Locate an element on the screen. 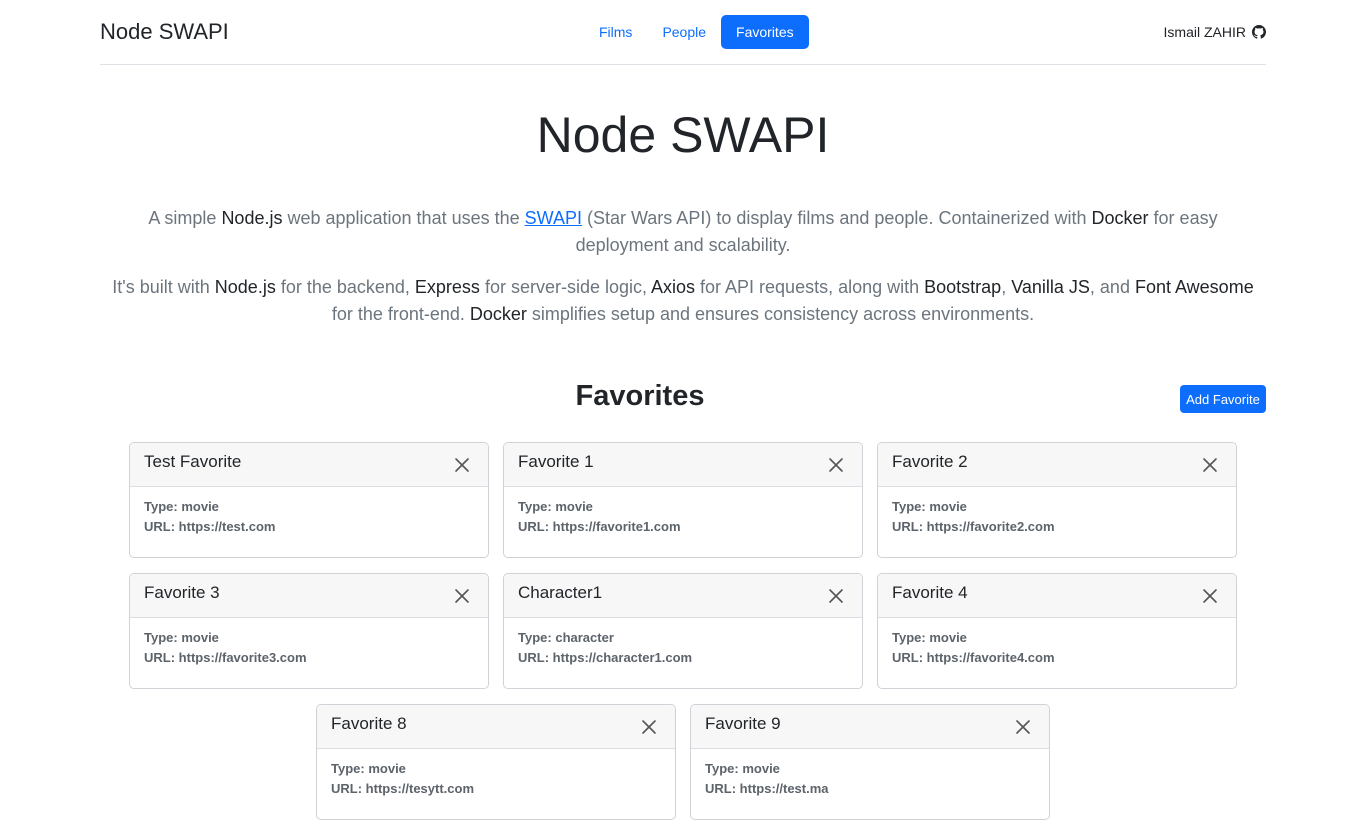 This screenshot has height=828, width=1366. highlight-bootstrap: Bootstrap is located at coordinates (963, 287).